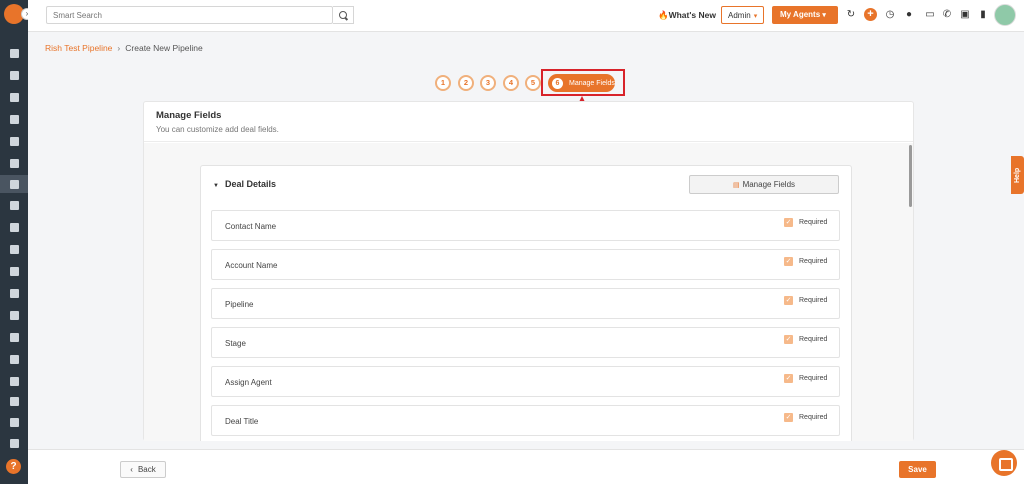  I want to click on role-dropdown: Admin ▾, so click(742, 15).